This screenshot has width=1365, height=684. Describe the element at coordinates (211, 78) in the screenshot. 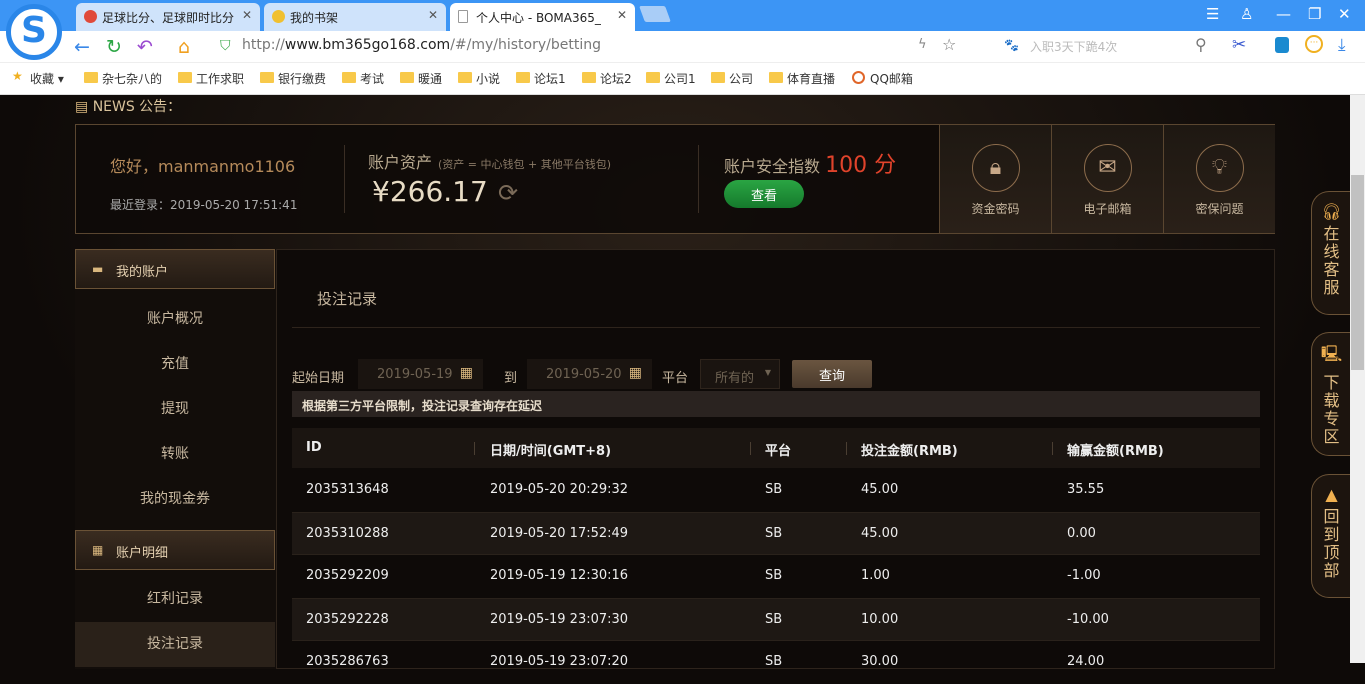

I see `bookmark-folder: 工作求职` at that location.